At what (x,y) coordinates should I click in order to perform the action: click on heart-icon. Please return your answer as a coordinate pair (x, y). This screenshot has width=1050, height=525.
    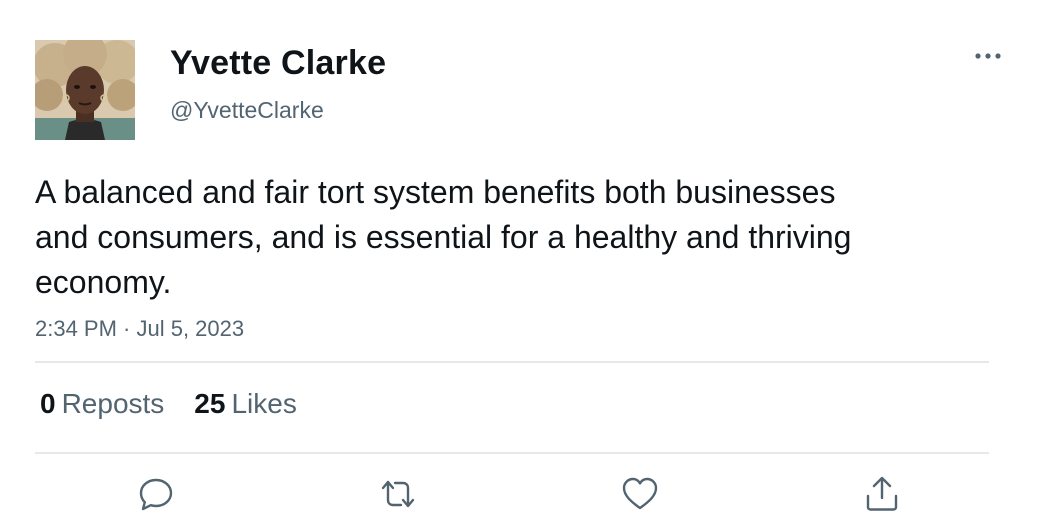
    Looking at the image, I should click on (640, 493).